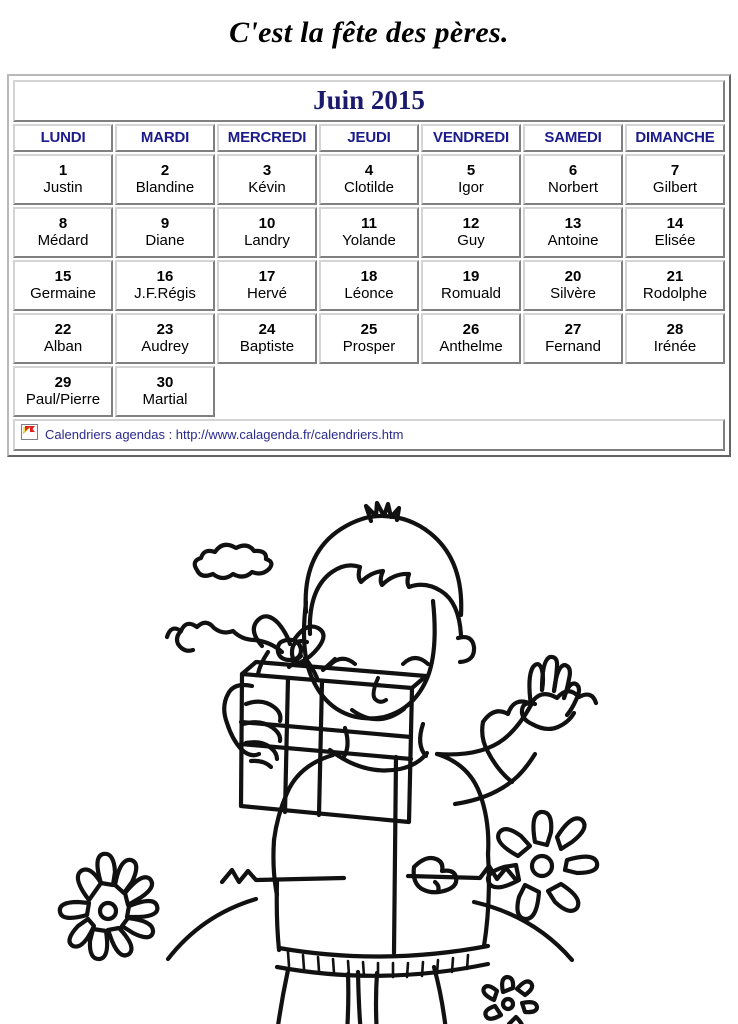  What do you see at coordinates (573, 170) in the screenshot?
I see `day-number: 6` at bounding box center [573, 170].